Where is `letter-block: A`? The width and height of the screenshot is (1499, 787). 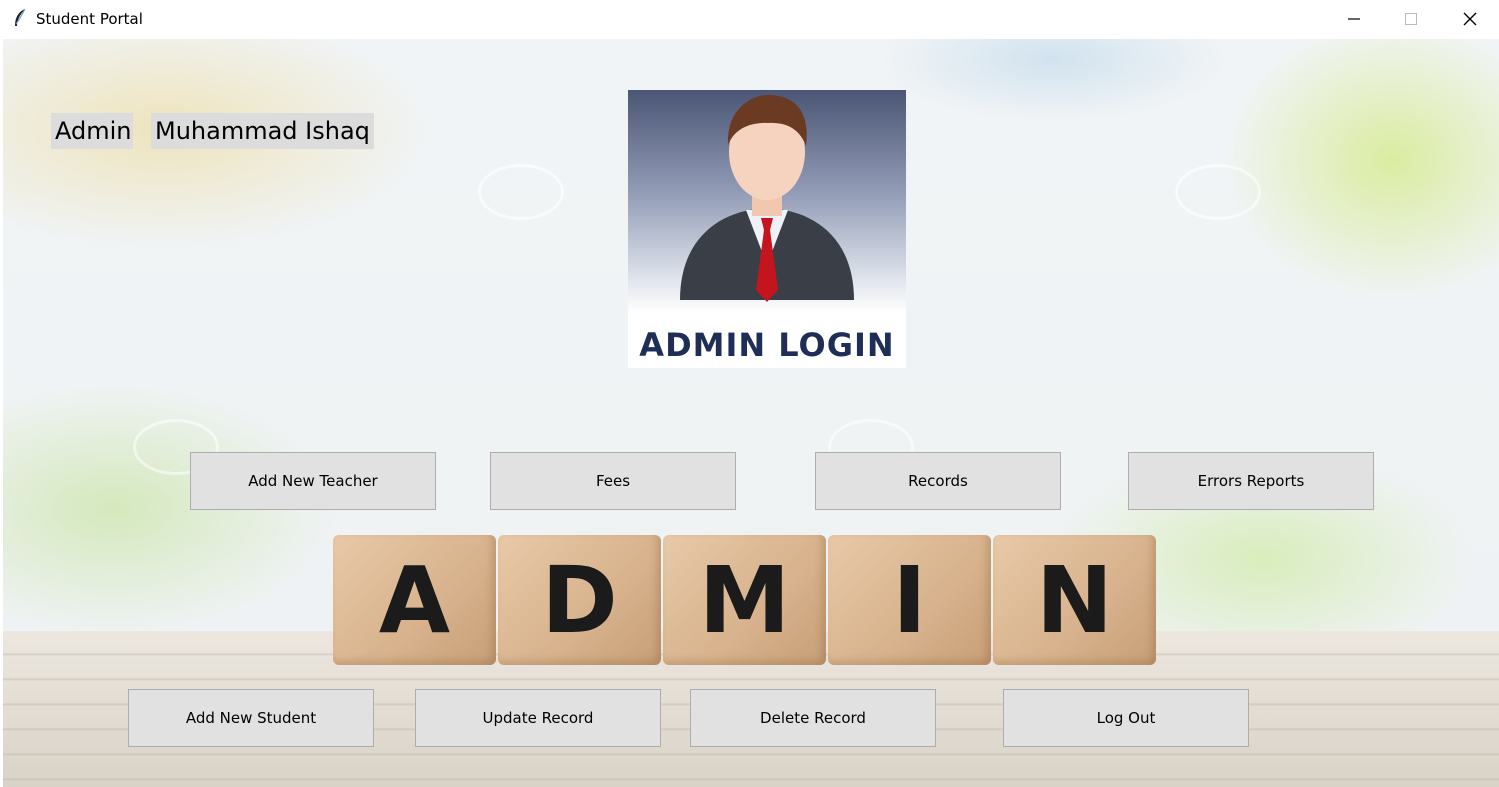 letter-block: A is located at coordinates (414, 600).